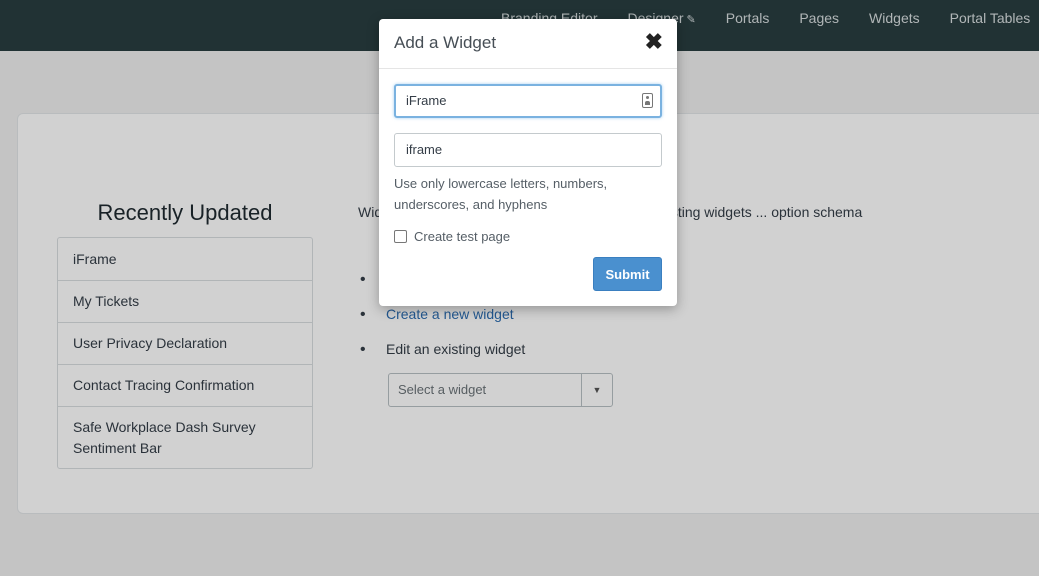 The width and height of the screenshot is (1039, 576). I want to click on widget-name-input, so click(516, 100).